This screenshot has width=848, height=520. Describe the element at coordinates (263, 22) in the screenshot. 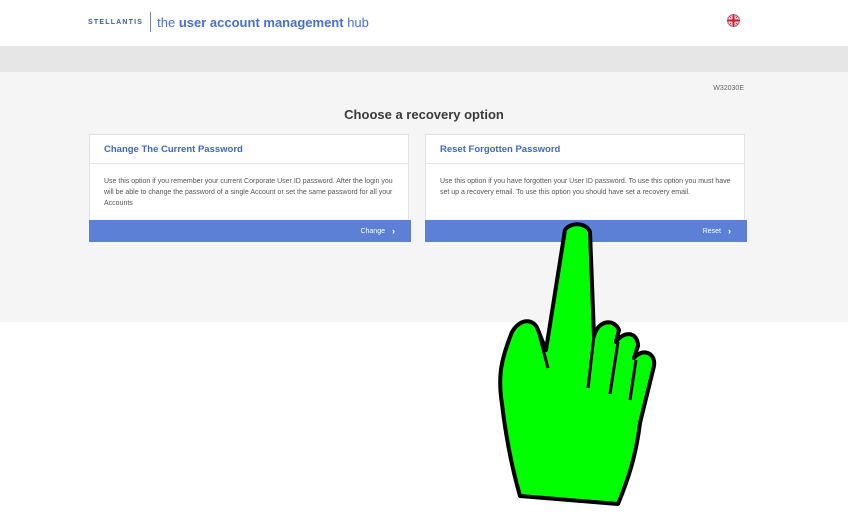

I see `app-title: the user account management hub` at that location.